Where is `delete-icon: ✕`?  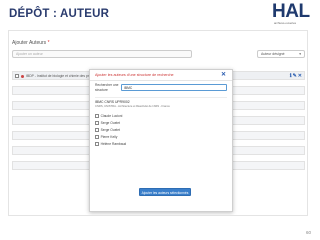
delete-icon: ✕ is located at coordinates (300, 76).